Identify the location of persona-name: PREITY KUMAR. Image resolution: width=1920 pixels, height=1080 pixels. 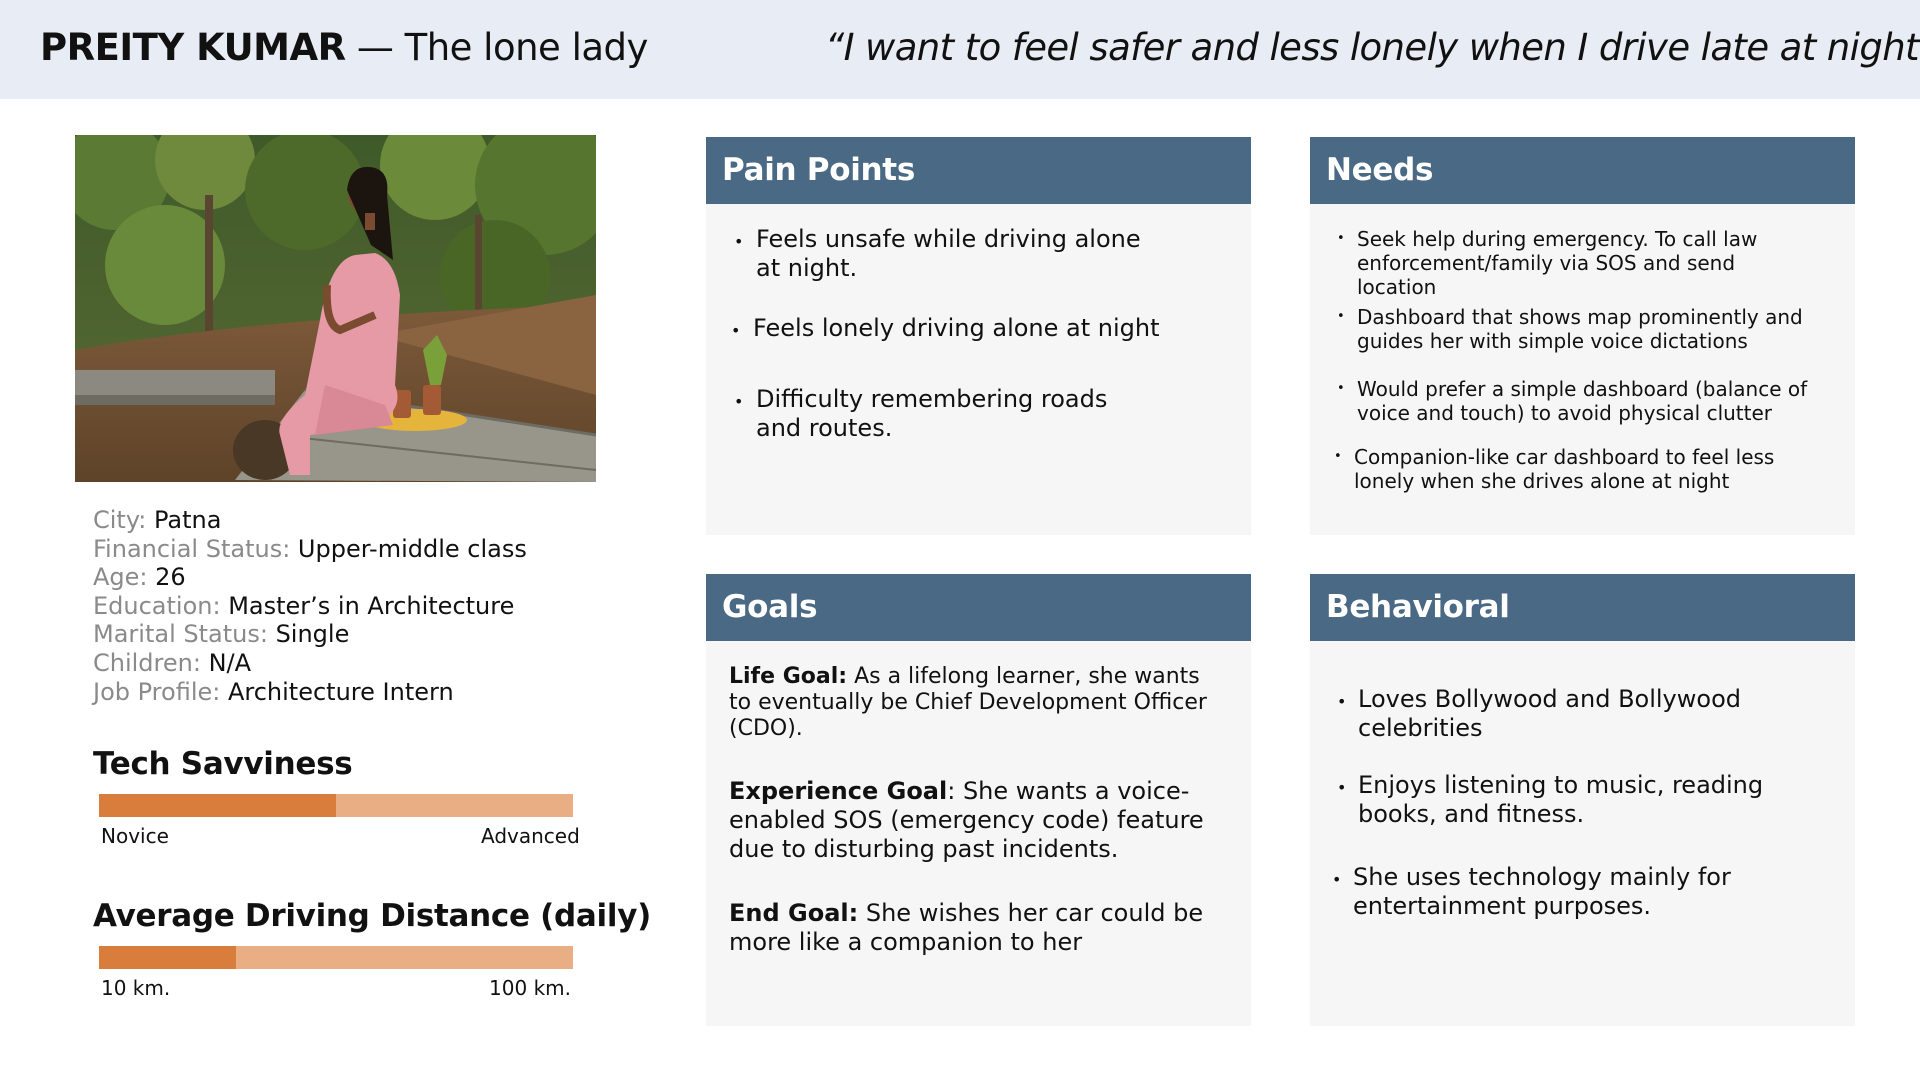
(193, 47).